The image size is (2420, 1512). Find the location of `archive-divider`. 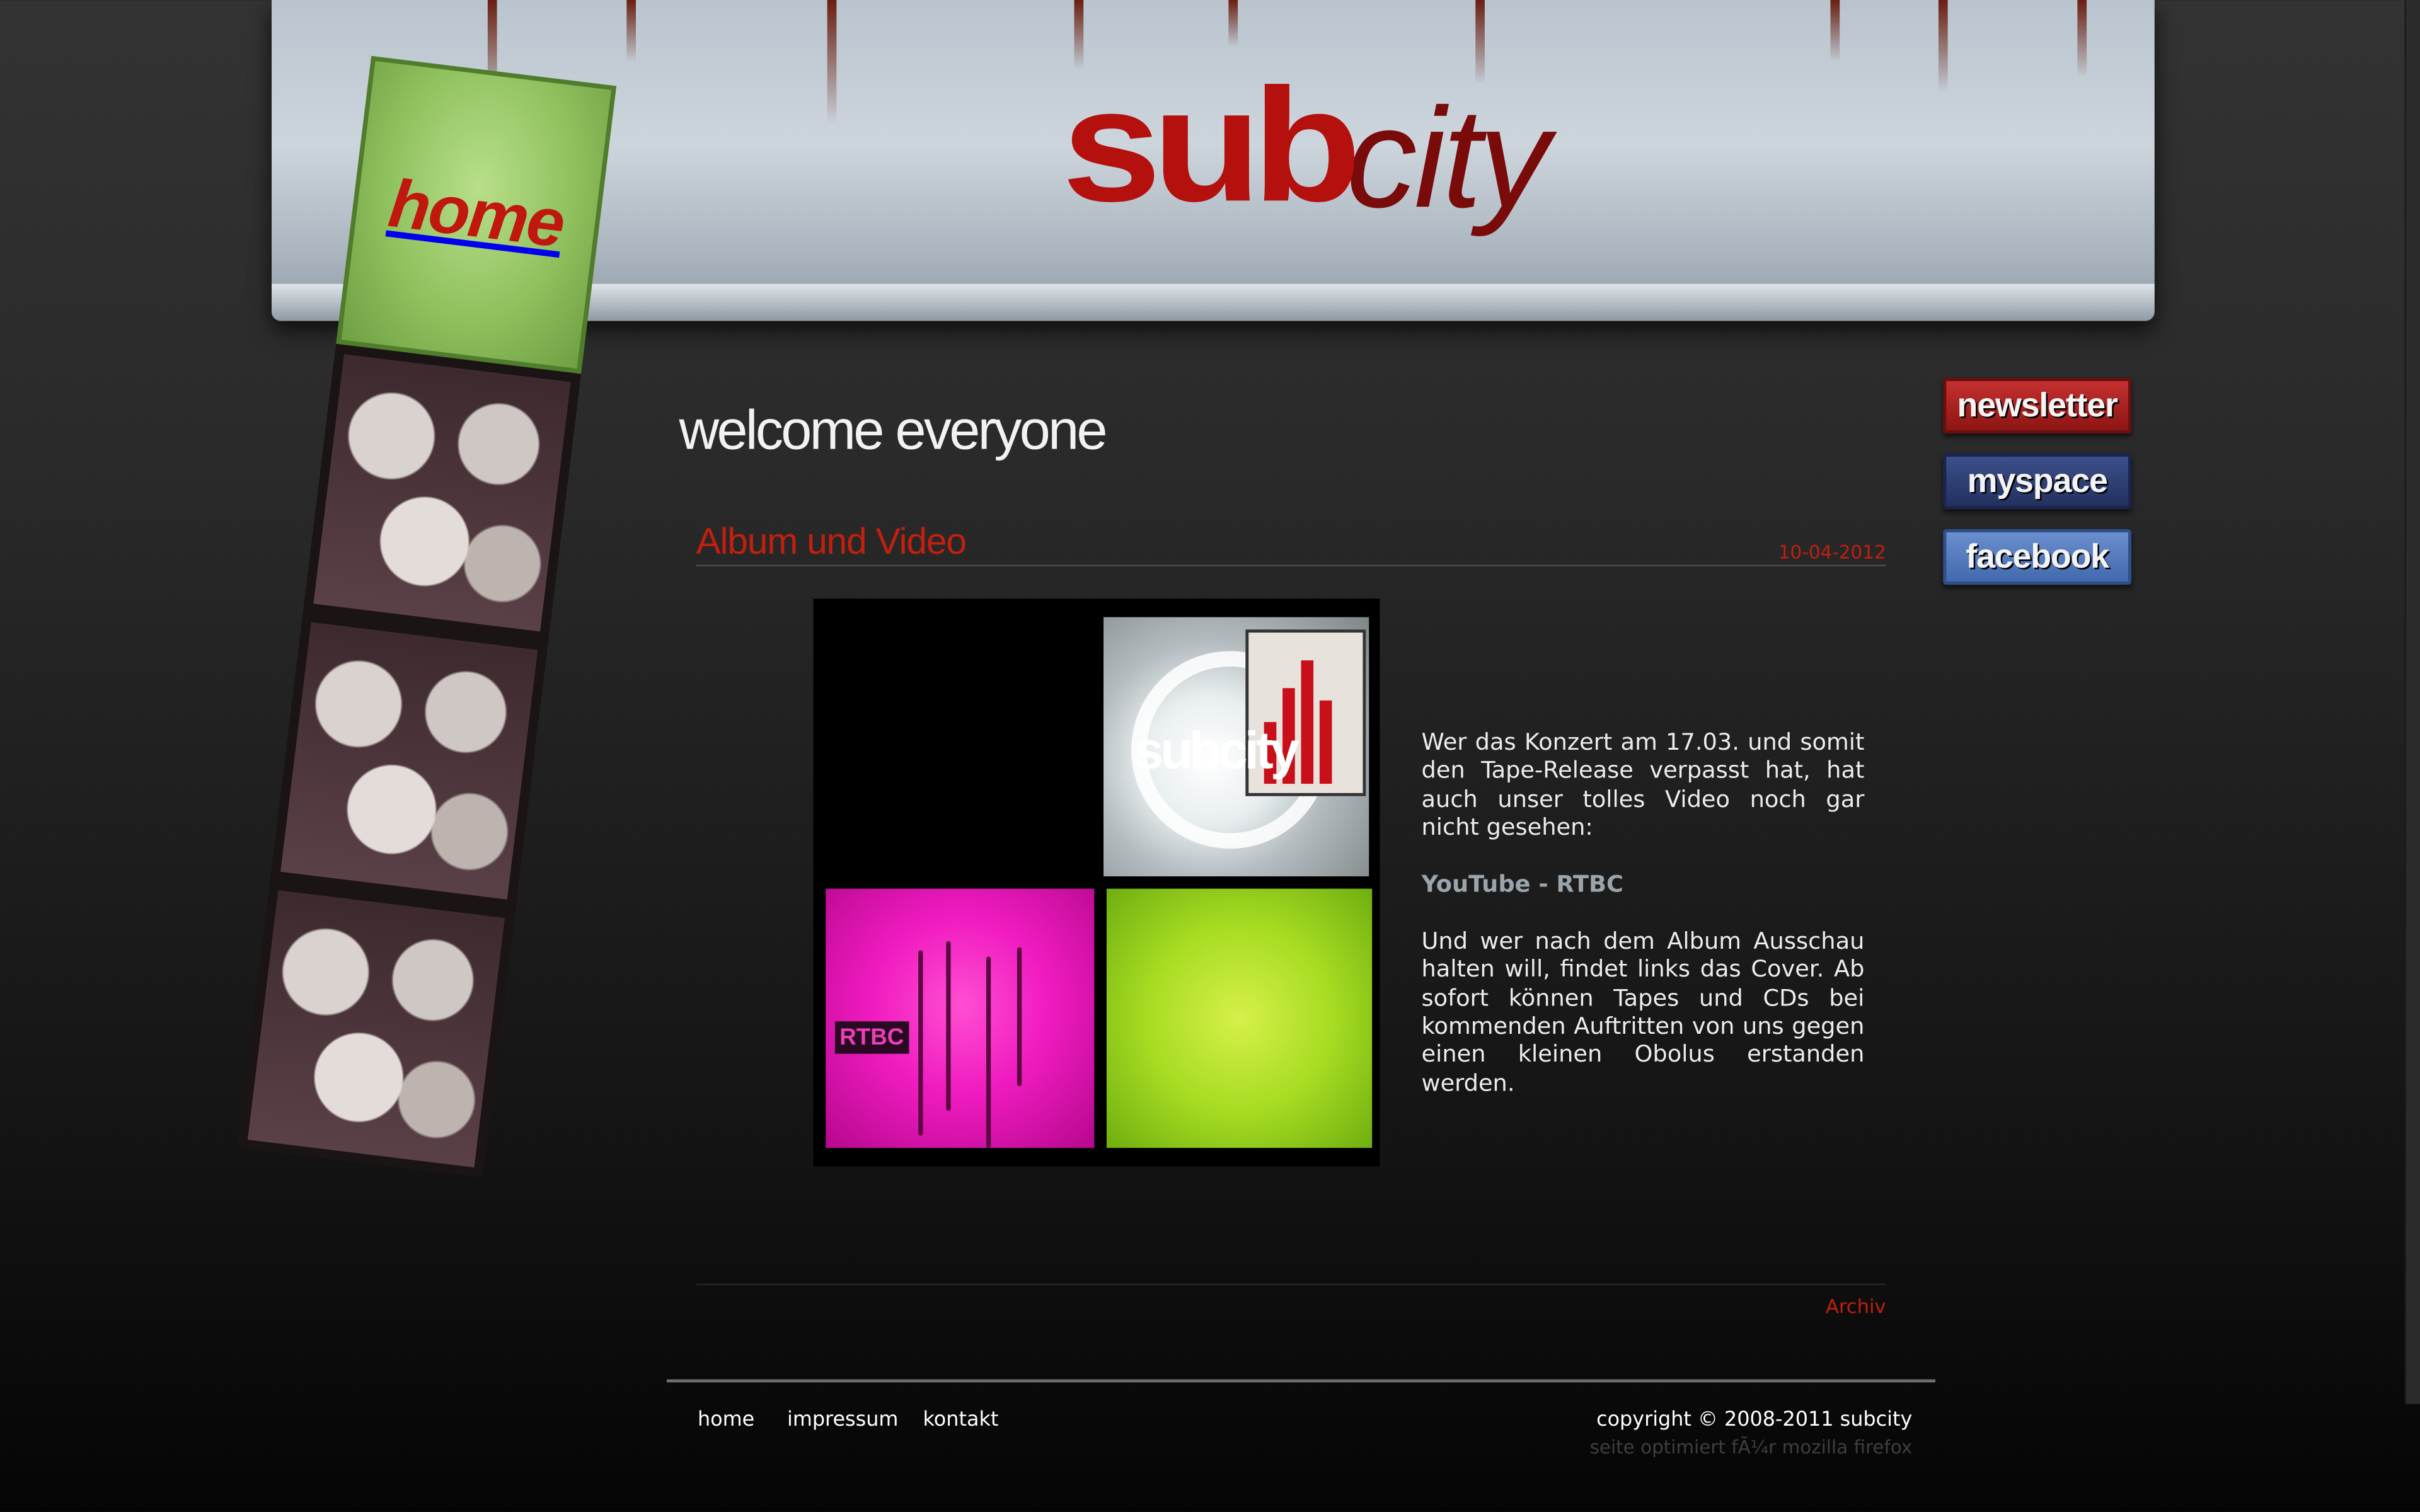

archive-divider is located at coordinates (1291, 1284).